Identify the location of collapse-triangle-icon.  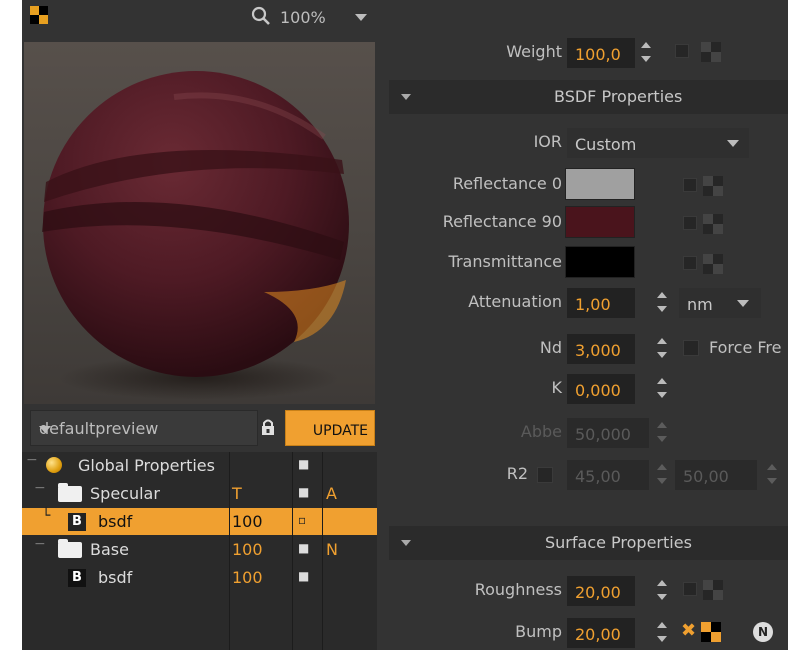
(406, 543).